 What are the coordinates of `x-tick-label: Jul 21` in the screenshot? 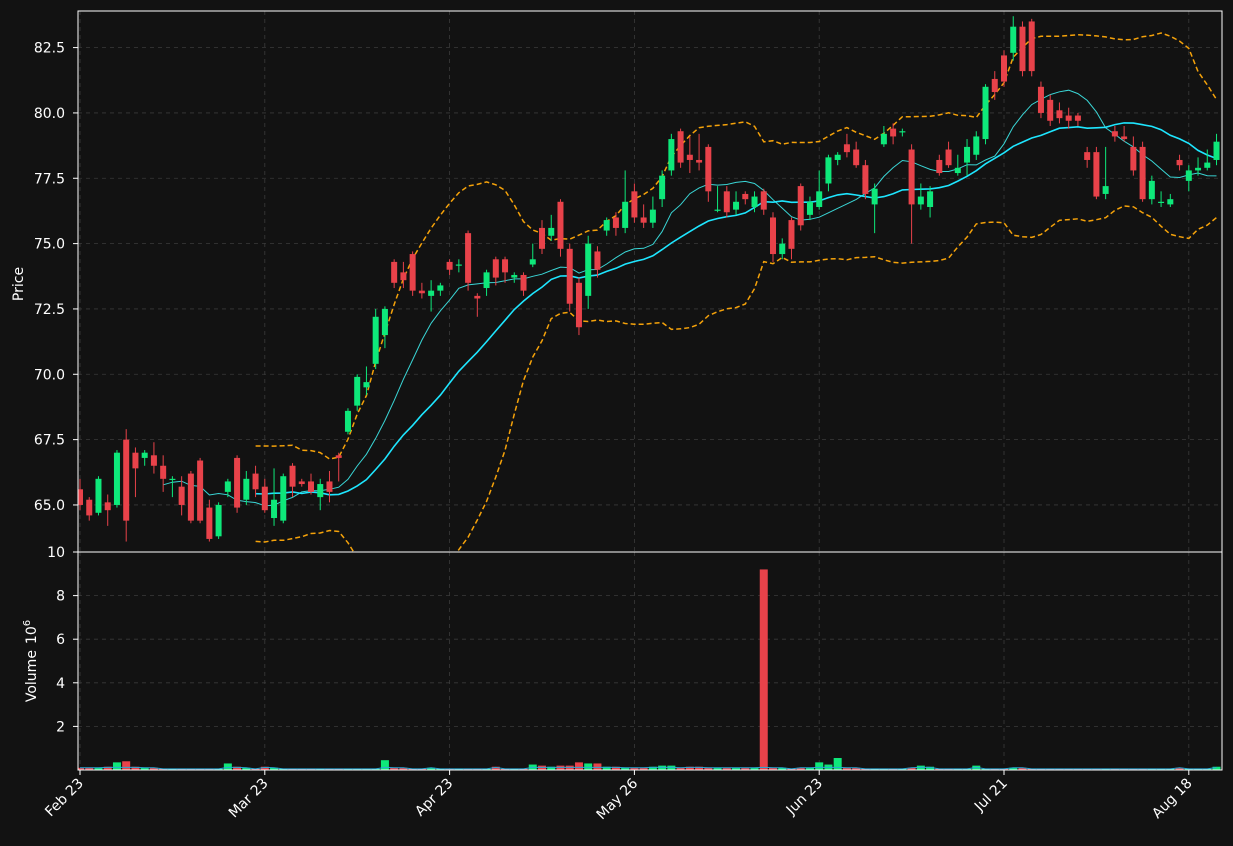 It's located at (991, 796).